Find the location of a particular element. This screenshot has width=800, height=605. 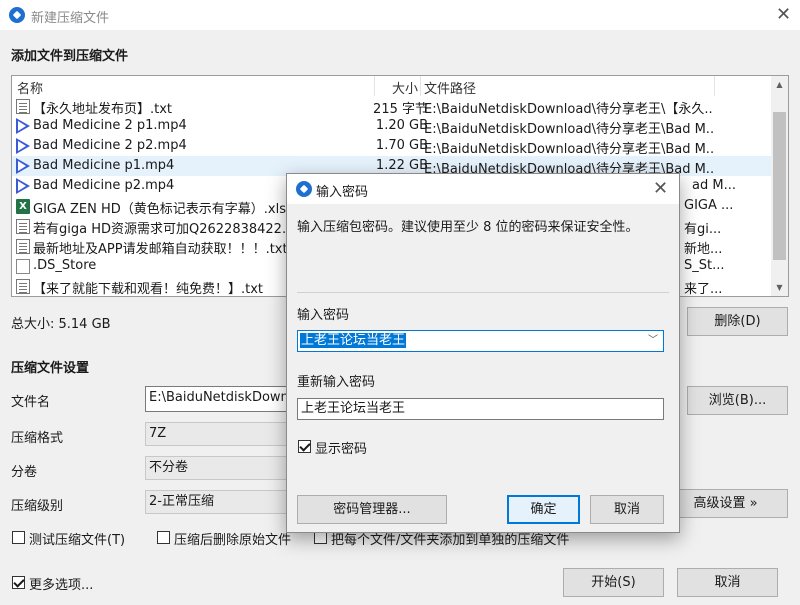

filename-input: E:\BaiduNetdiskDownlo is located at coordinates (220, 399).